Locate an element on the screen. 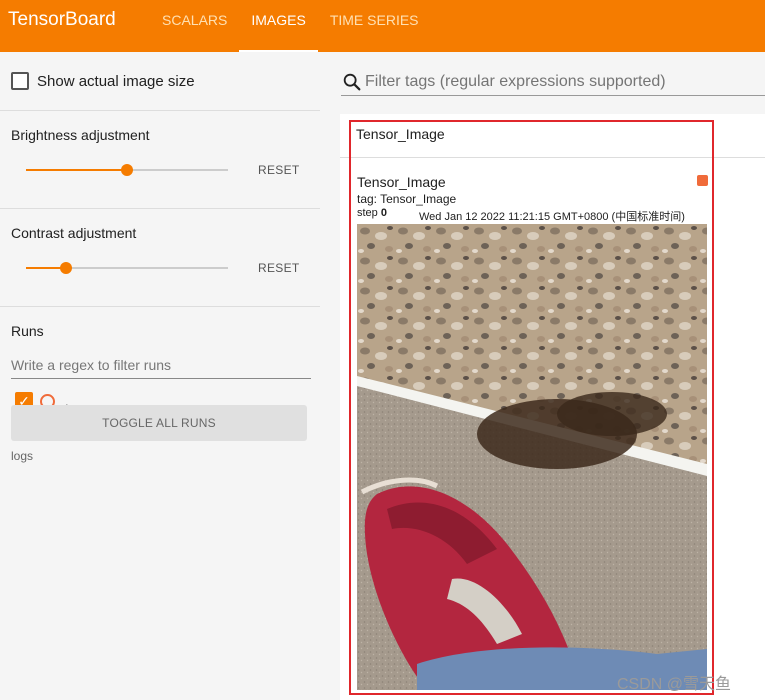 This screenshot has height=700, width=765. image-title: Tensor_Image is located at coordinates (401, 182).